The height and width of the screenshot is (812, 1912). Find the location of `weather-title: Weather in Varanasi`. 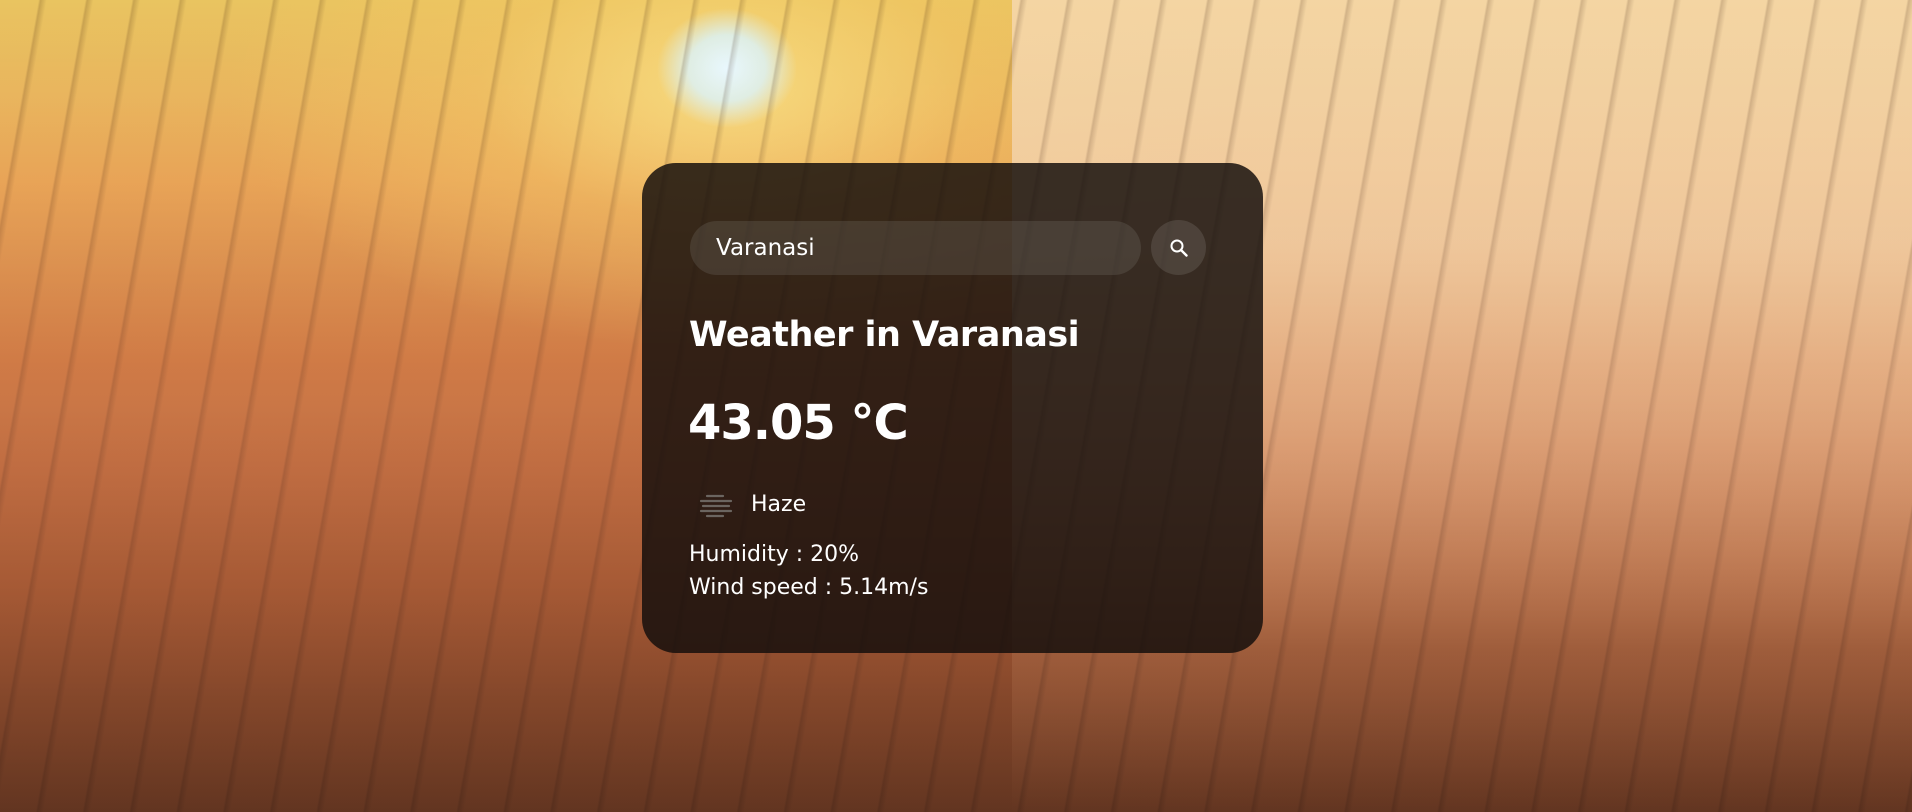

weather-title: Weather in Varanasi is located at coordinates (884, 335).